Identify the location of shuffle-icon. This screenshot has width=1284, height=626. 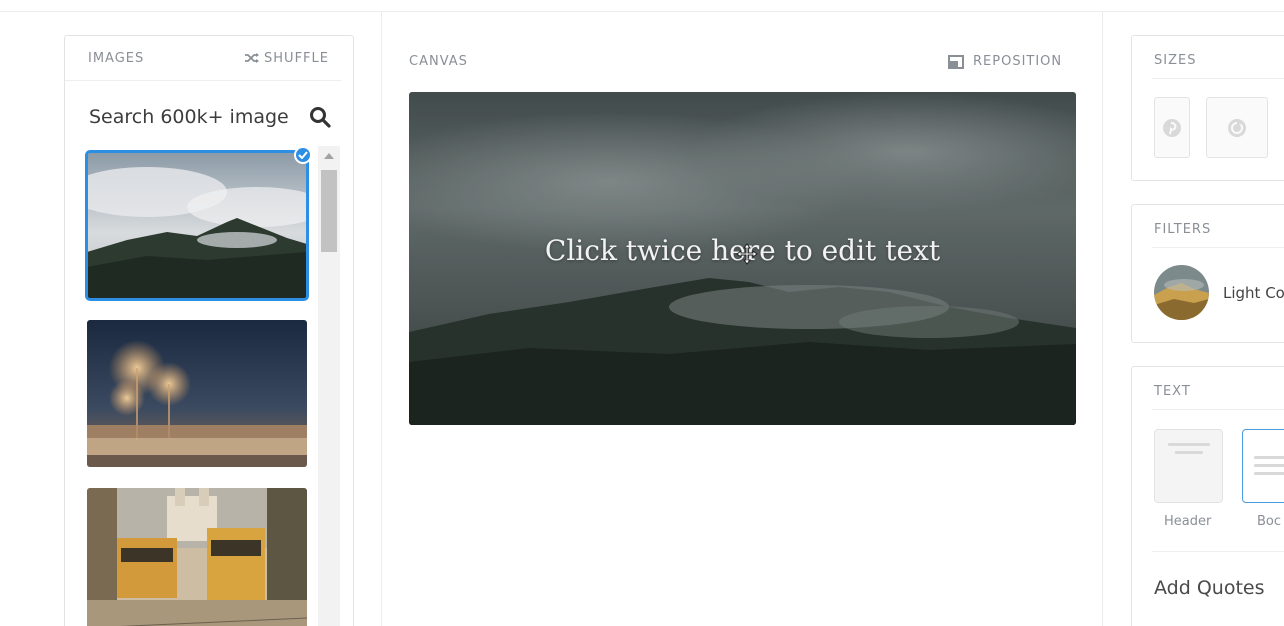
(252, 58).